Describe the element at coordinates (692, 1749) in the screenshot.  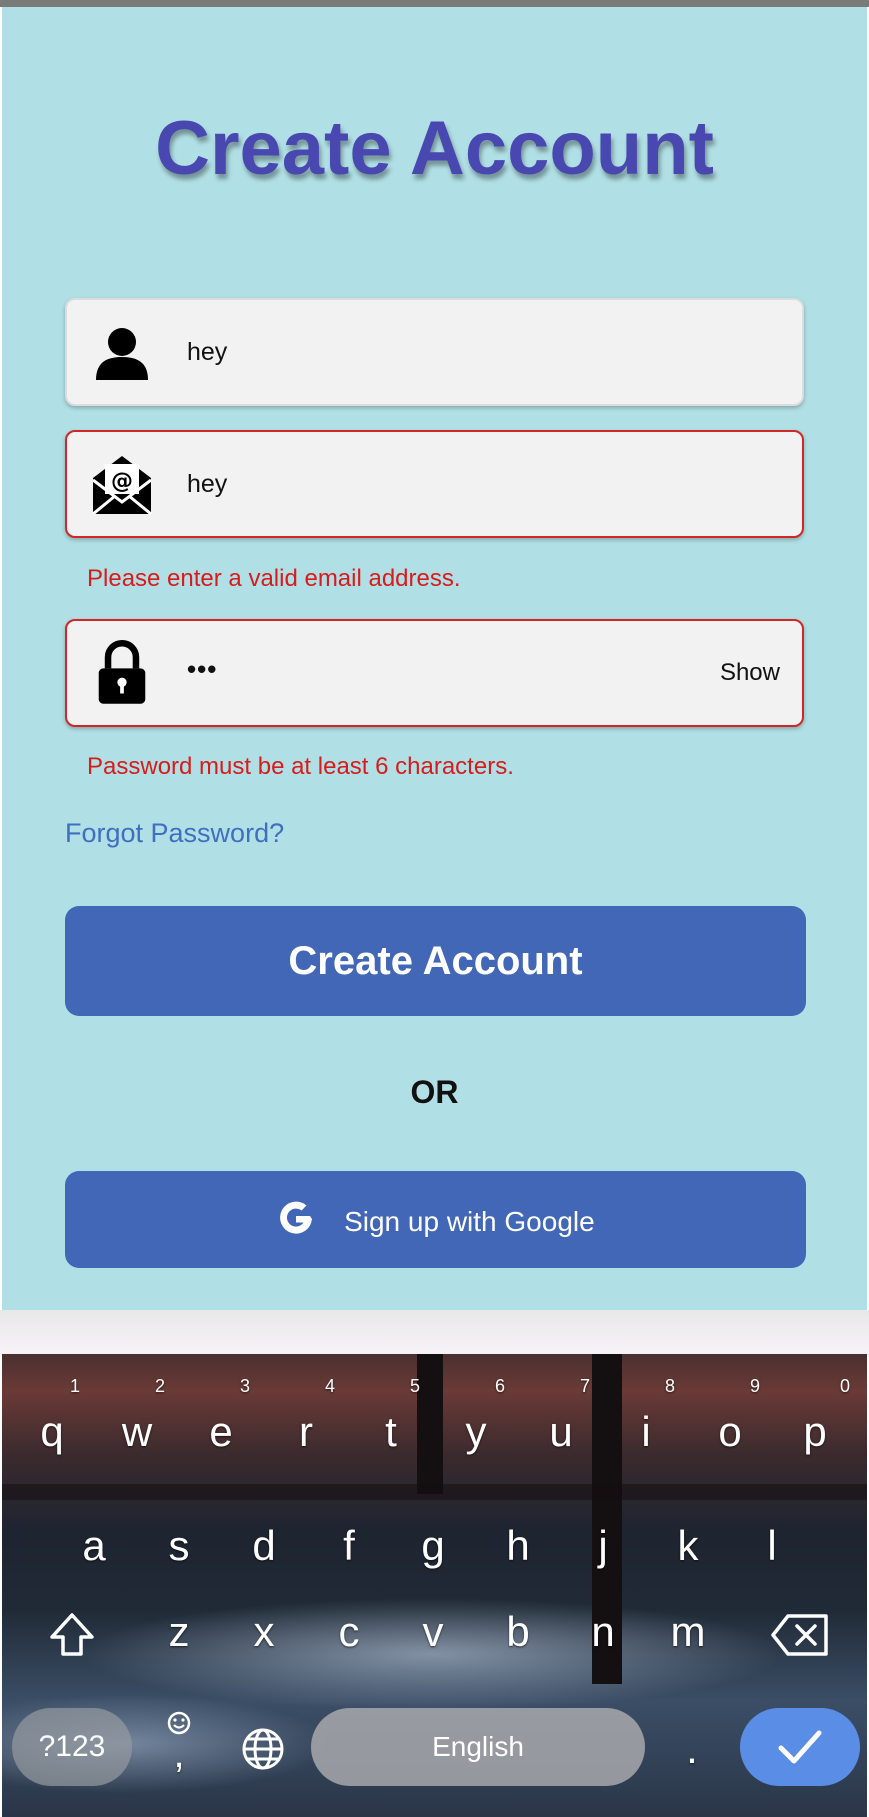
I see `period-key: .` at that location.